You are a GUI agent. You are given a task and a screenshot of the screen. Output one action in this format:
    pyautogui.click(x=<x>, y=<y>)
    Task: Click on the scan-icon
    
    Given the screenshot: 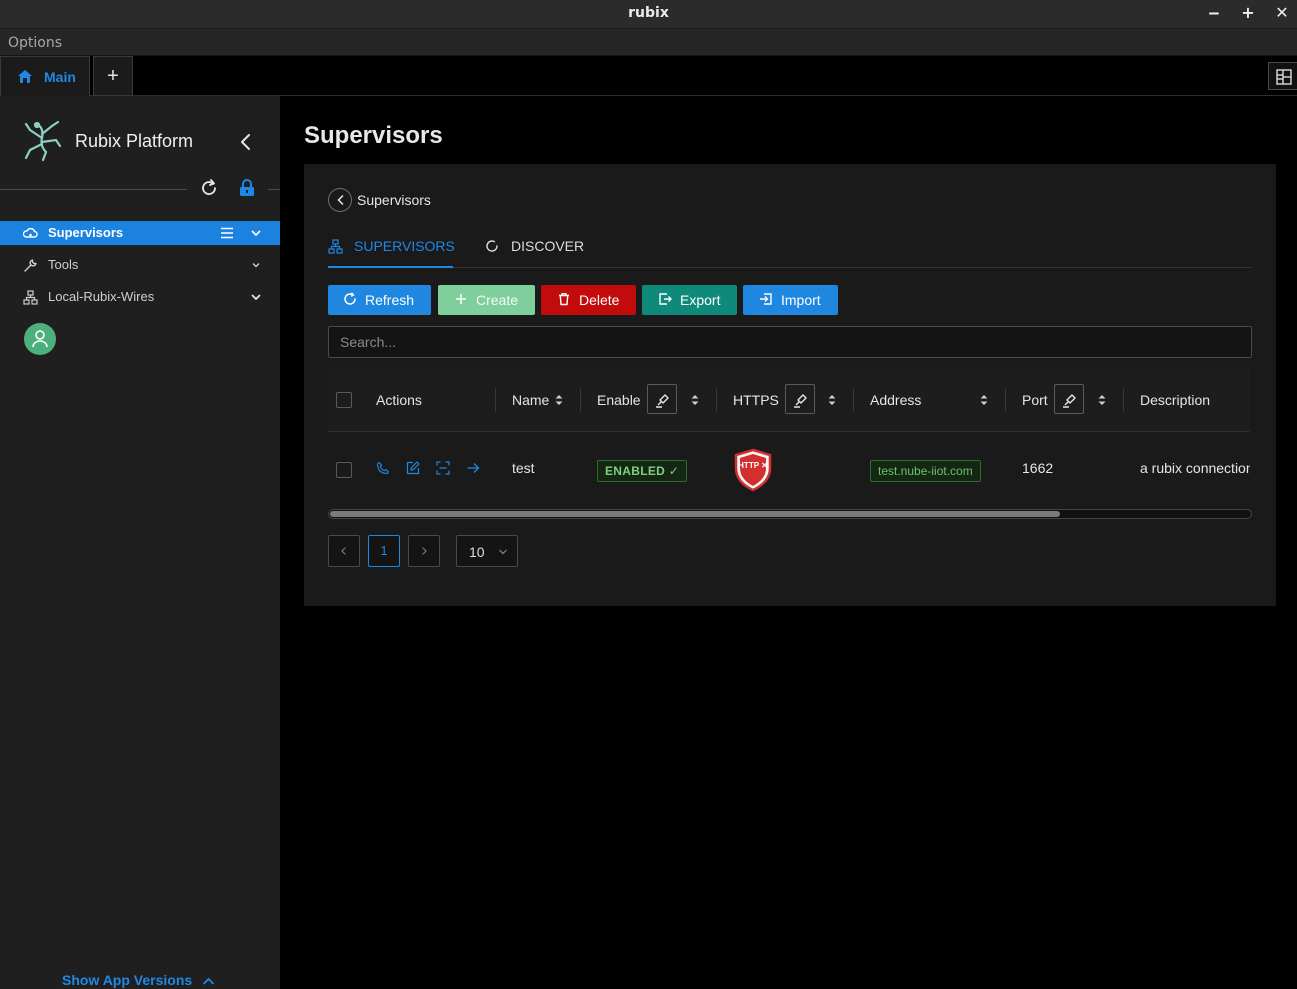 What is the action you would take?
    pyautogui.click(x=443, y=468)
    